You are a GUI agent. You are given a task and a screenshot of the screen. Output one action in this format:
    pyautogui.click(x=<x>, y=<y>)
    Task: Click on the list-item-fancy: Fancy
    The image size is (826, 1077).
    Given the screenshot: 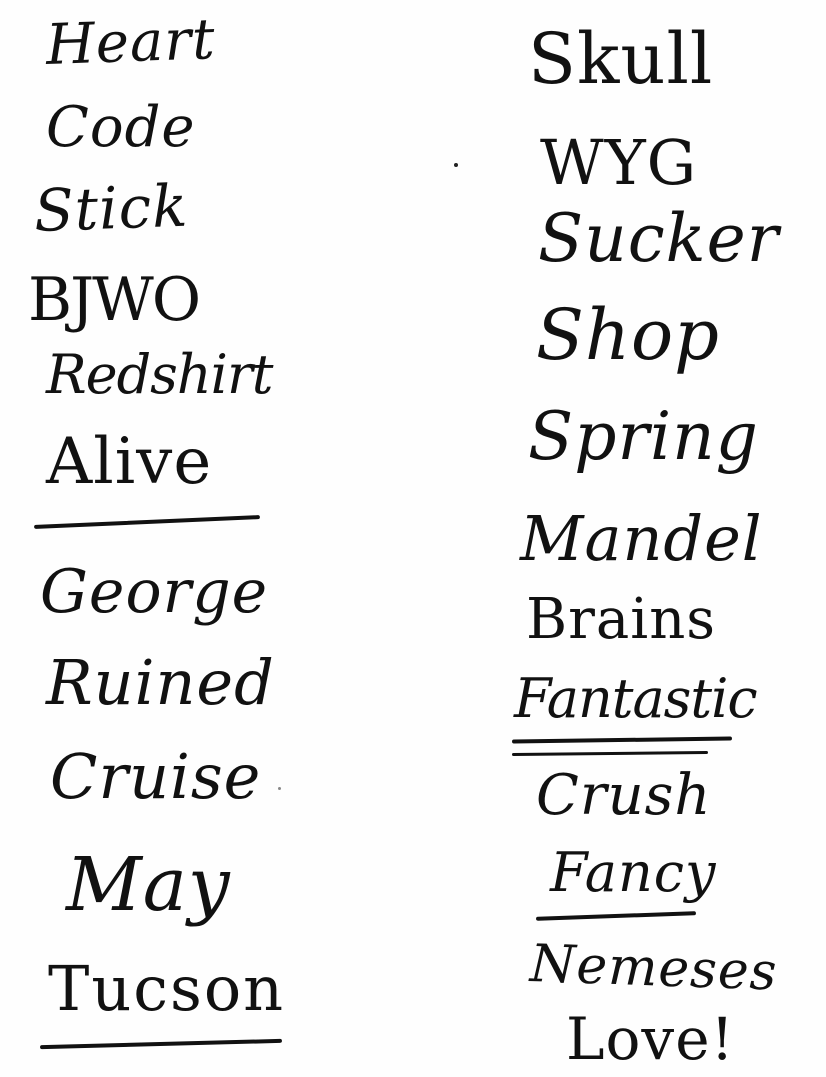 What is the action you would take?
    pyautogui.click(x=633, y=872)
    